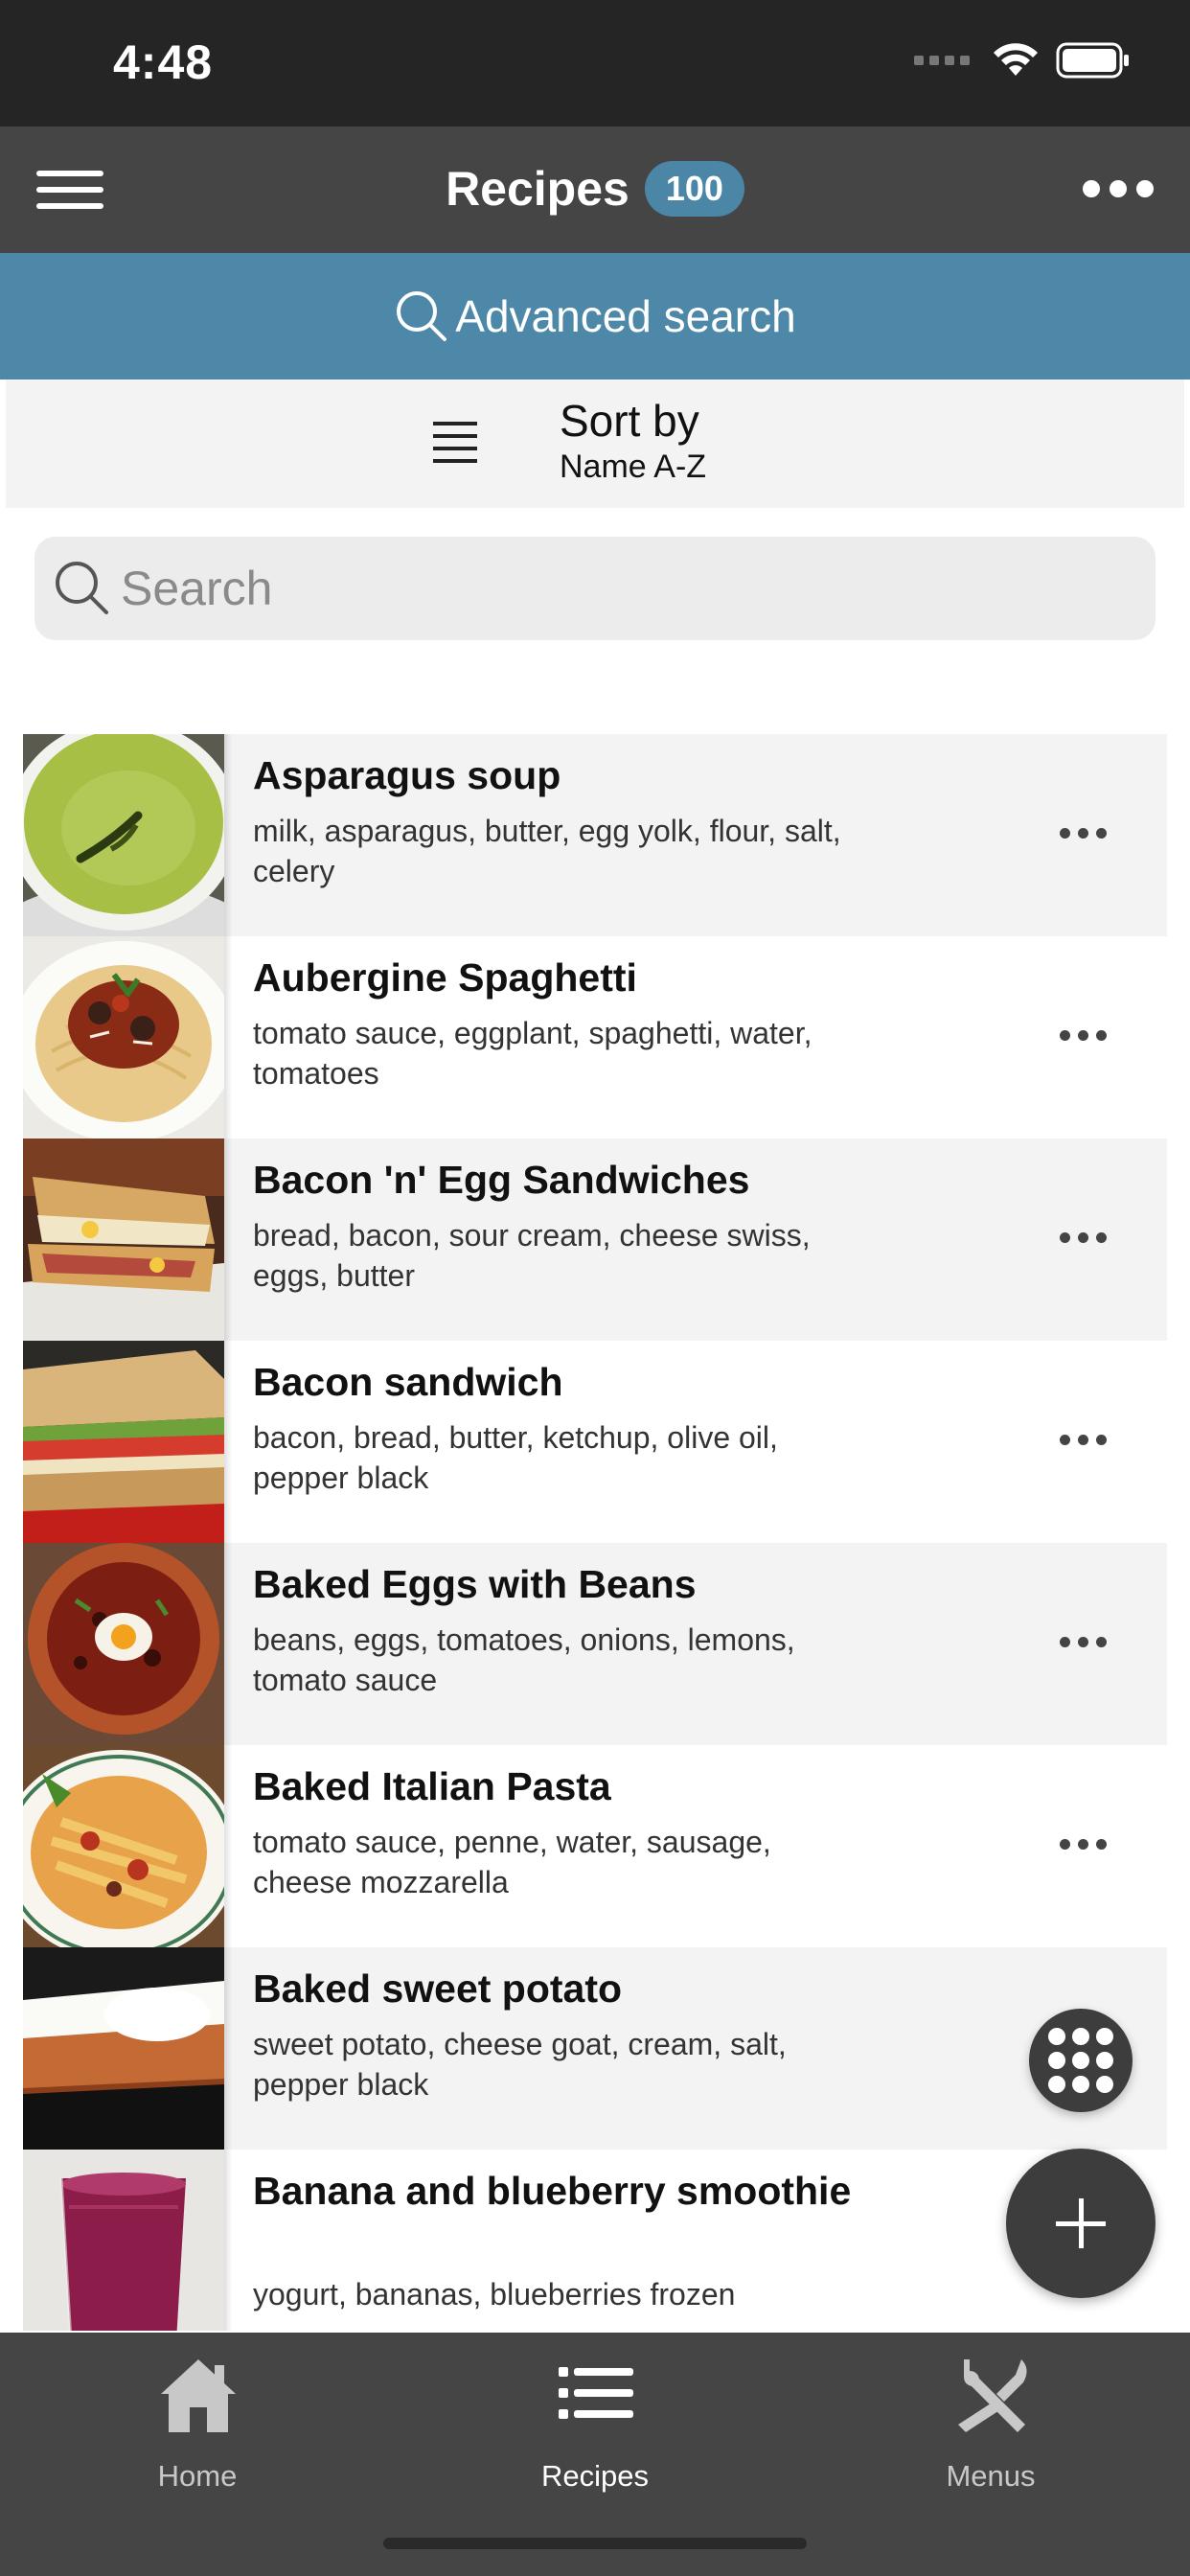 The image size is (1190, 2576). I want to click on status-icons, so click(1022, 60).